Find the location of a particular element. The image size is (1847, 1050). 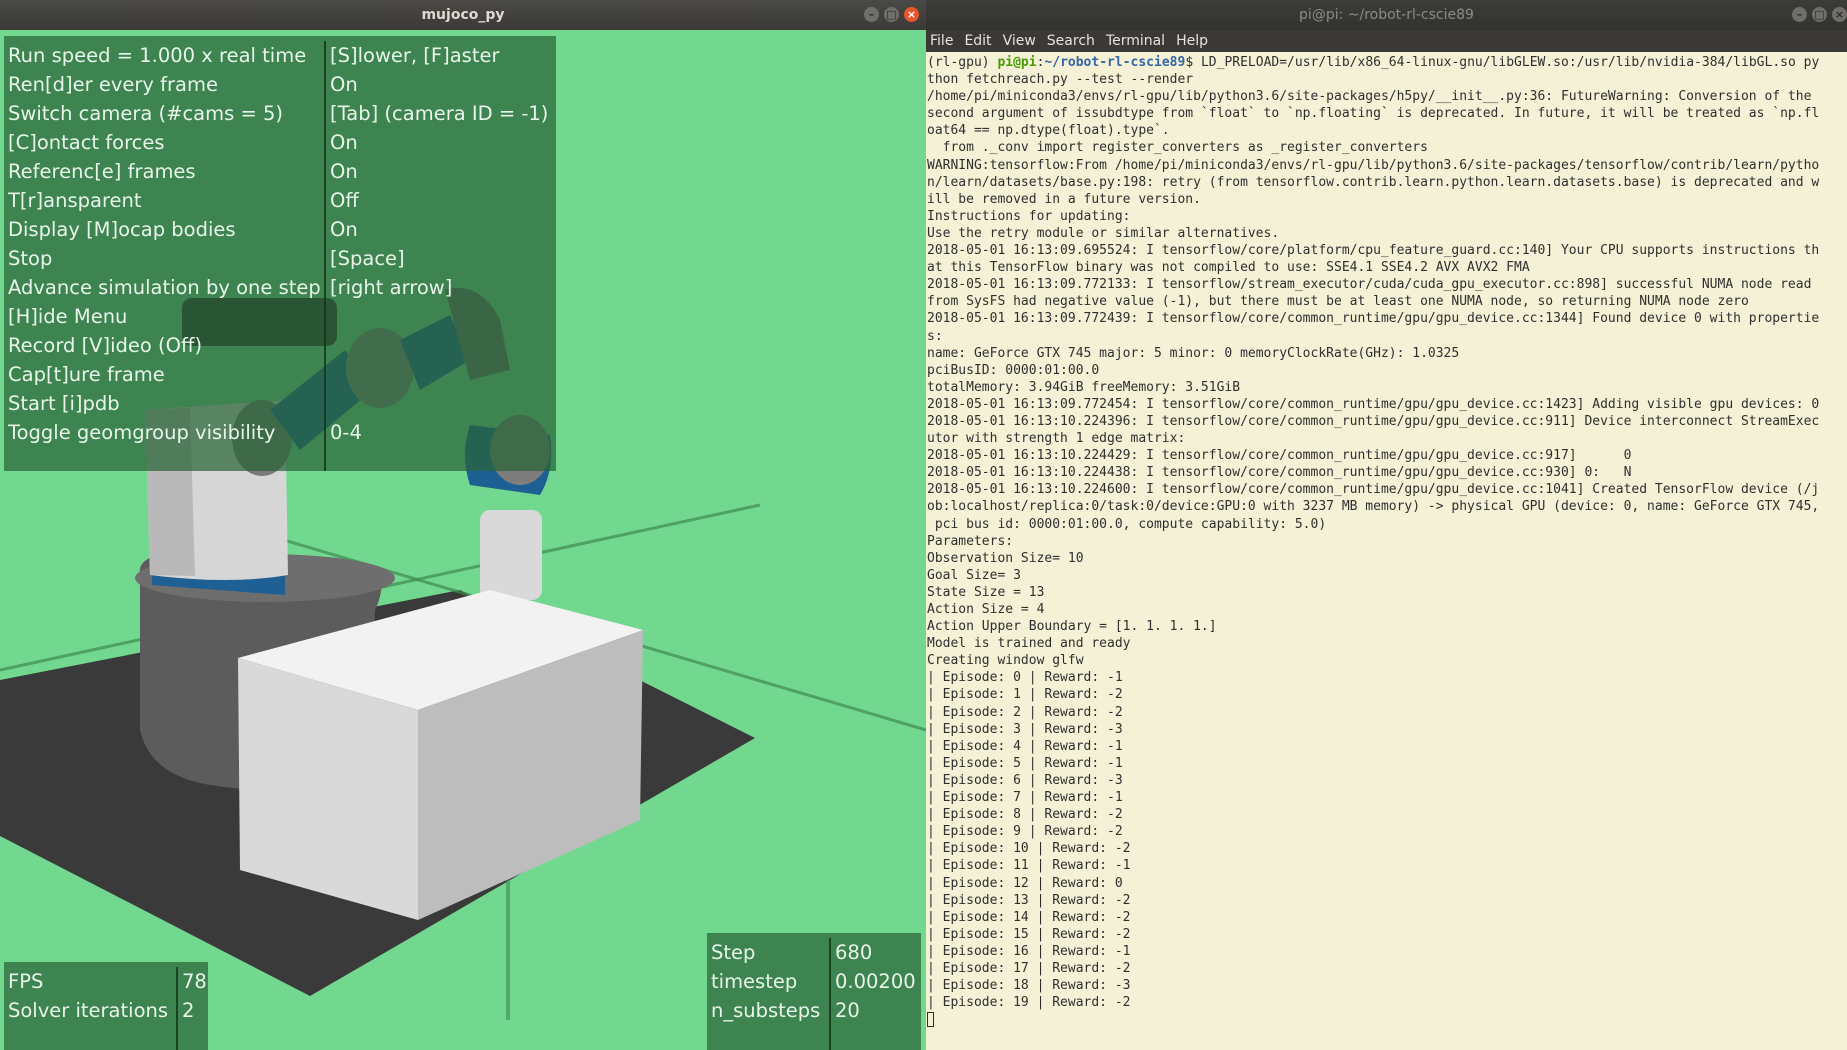

menu-item-value-13: 0-4 is located at coordinates (346, 432).